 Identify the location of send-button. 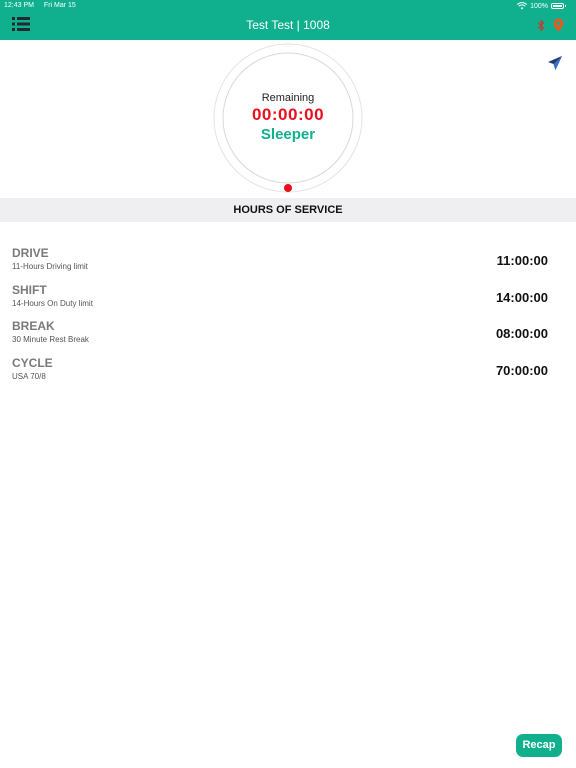
(555, 63).